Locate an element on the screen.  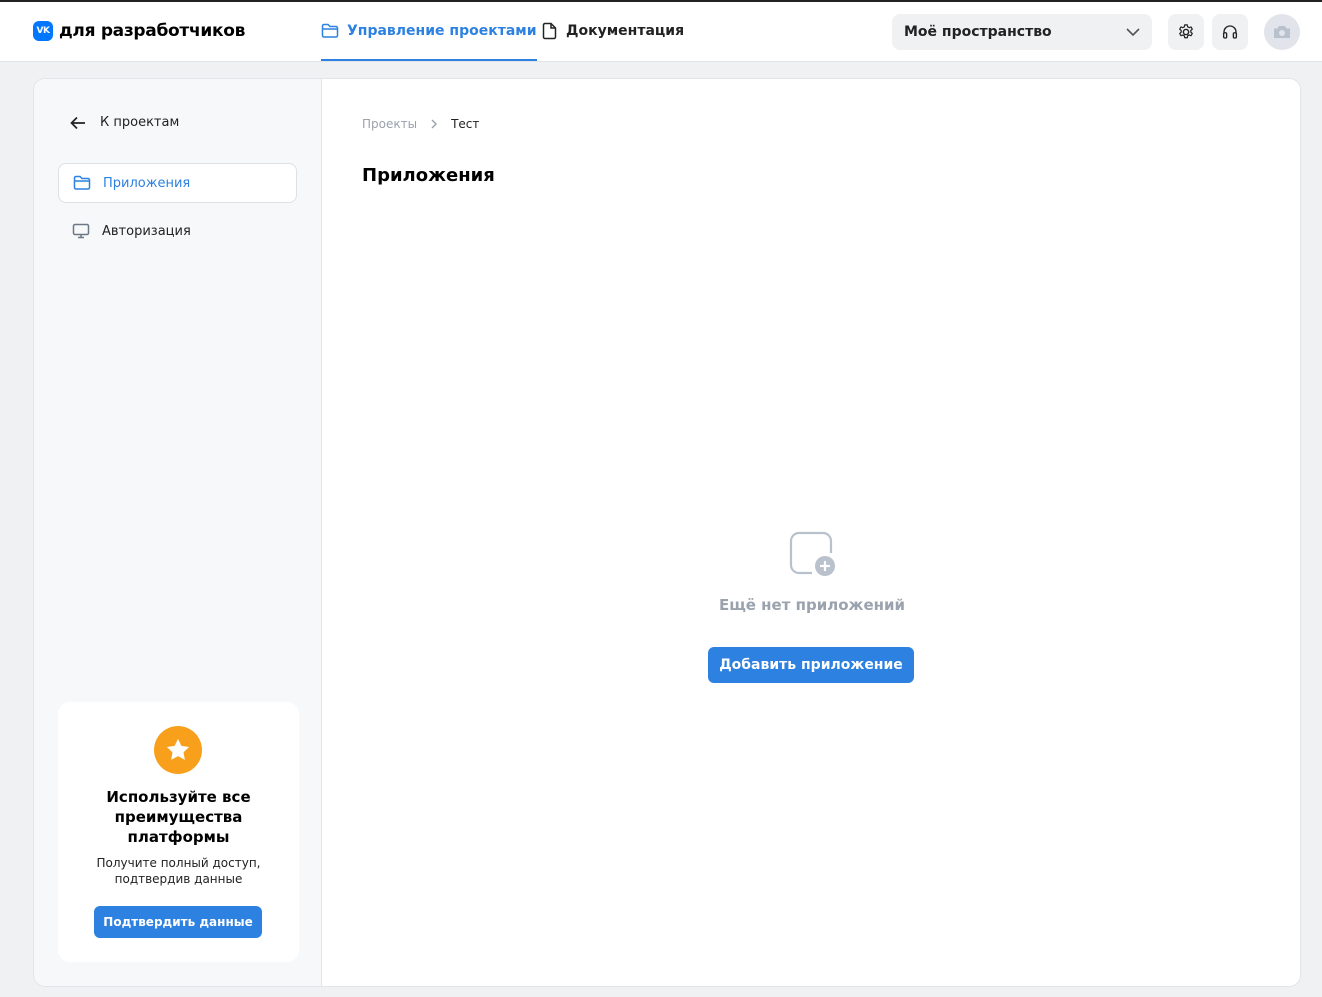
settings-button is located at coordinates (1186, 32).